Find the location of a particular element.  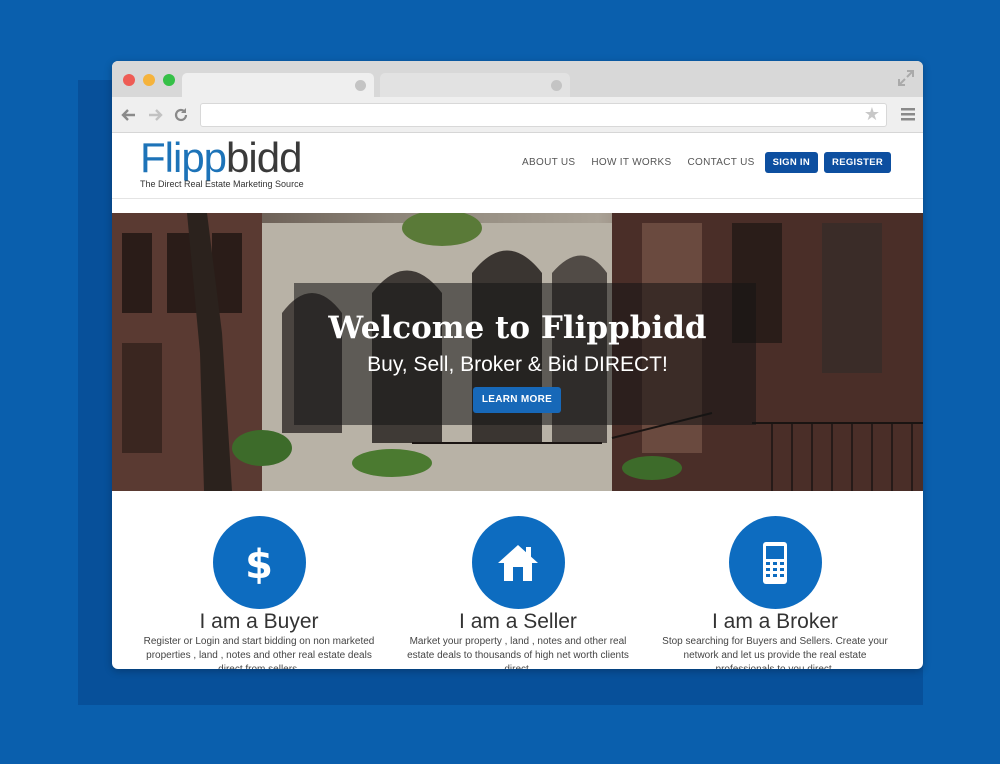

buyer-icon-circle: $ is located at coordinates (259, 562).